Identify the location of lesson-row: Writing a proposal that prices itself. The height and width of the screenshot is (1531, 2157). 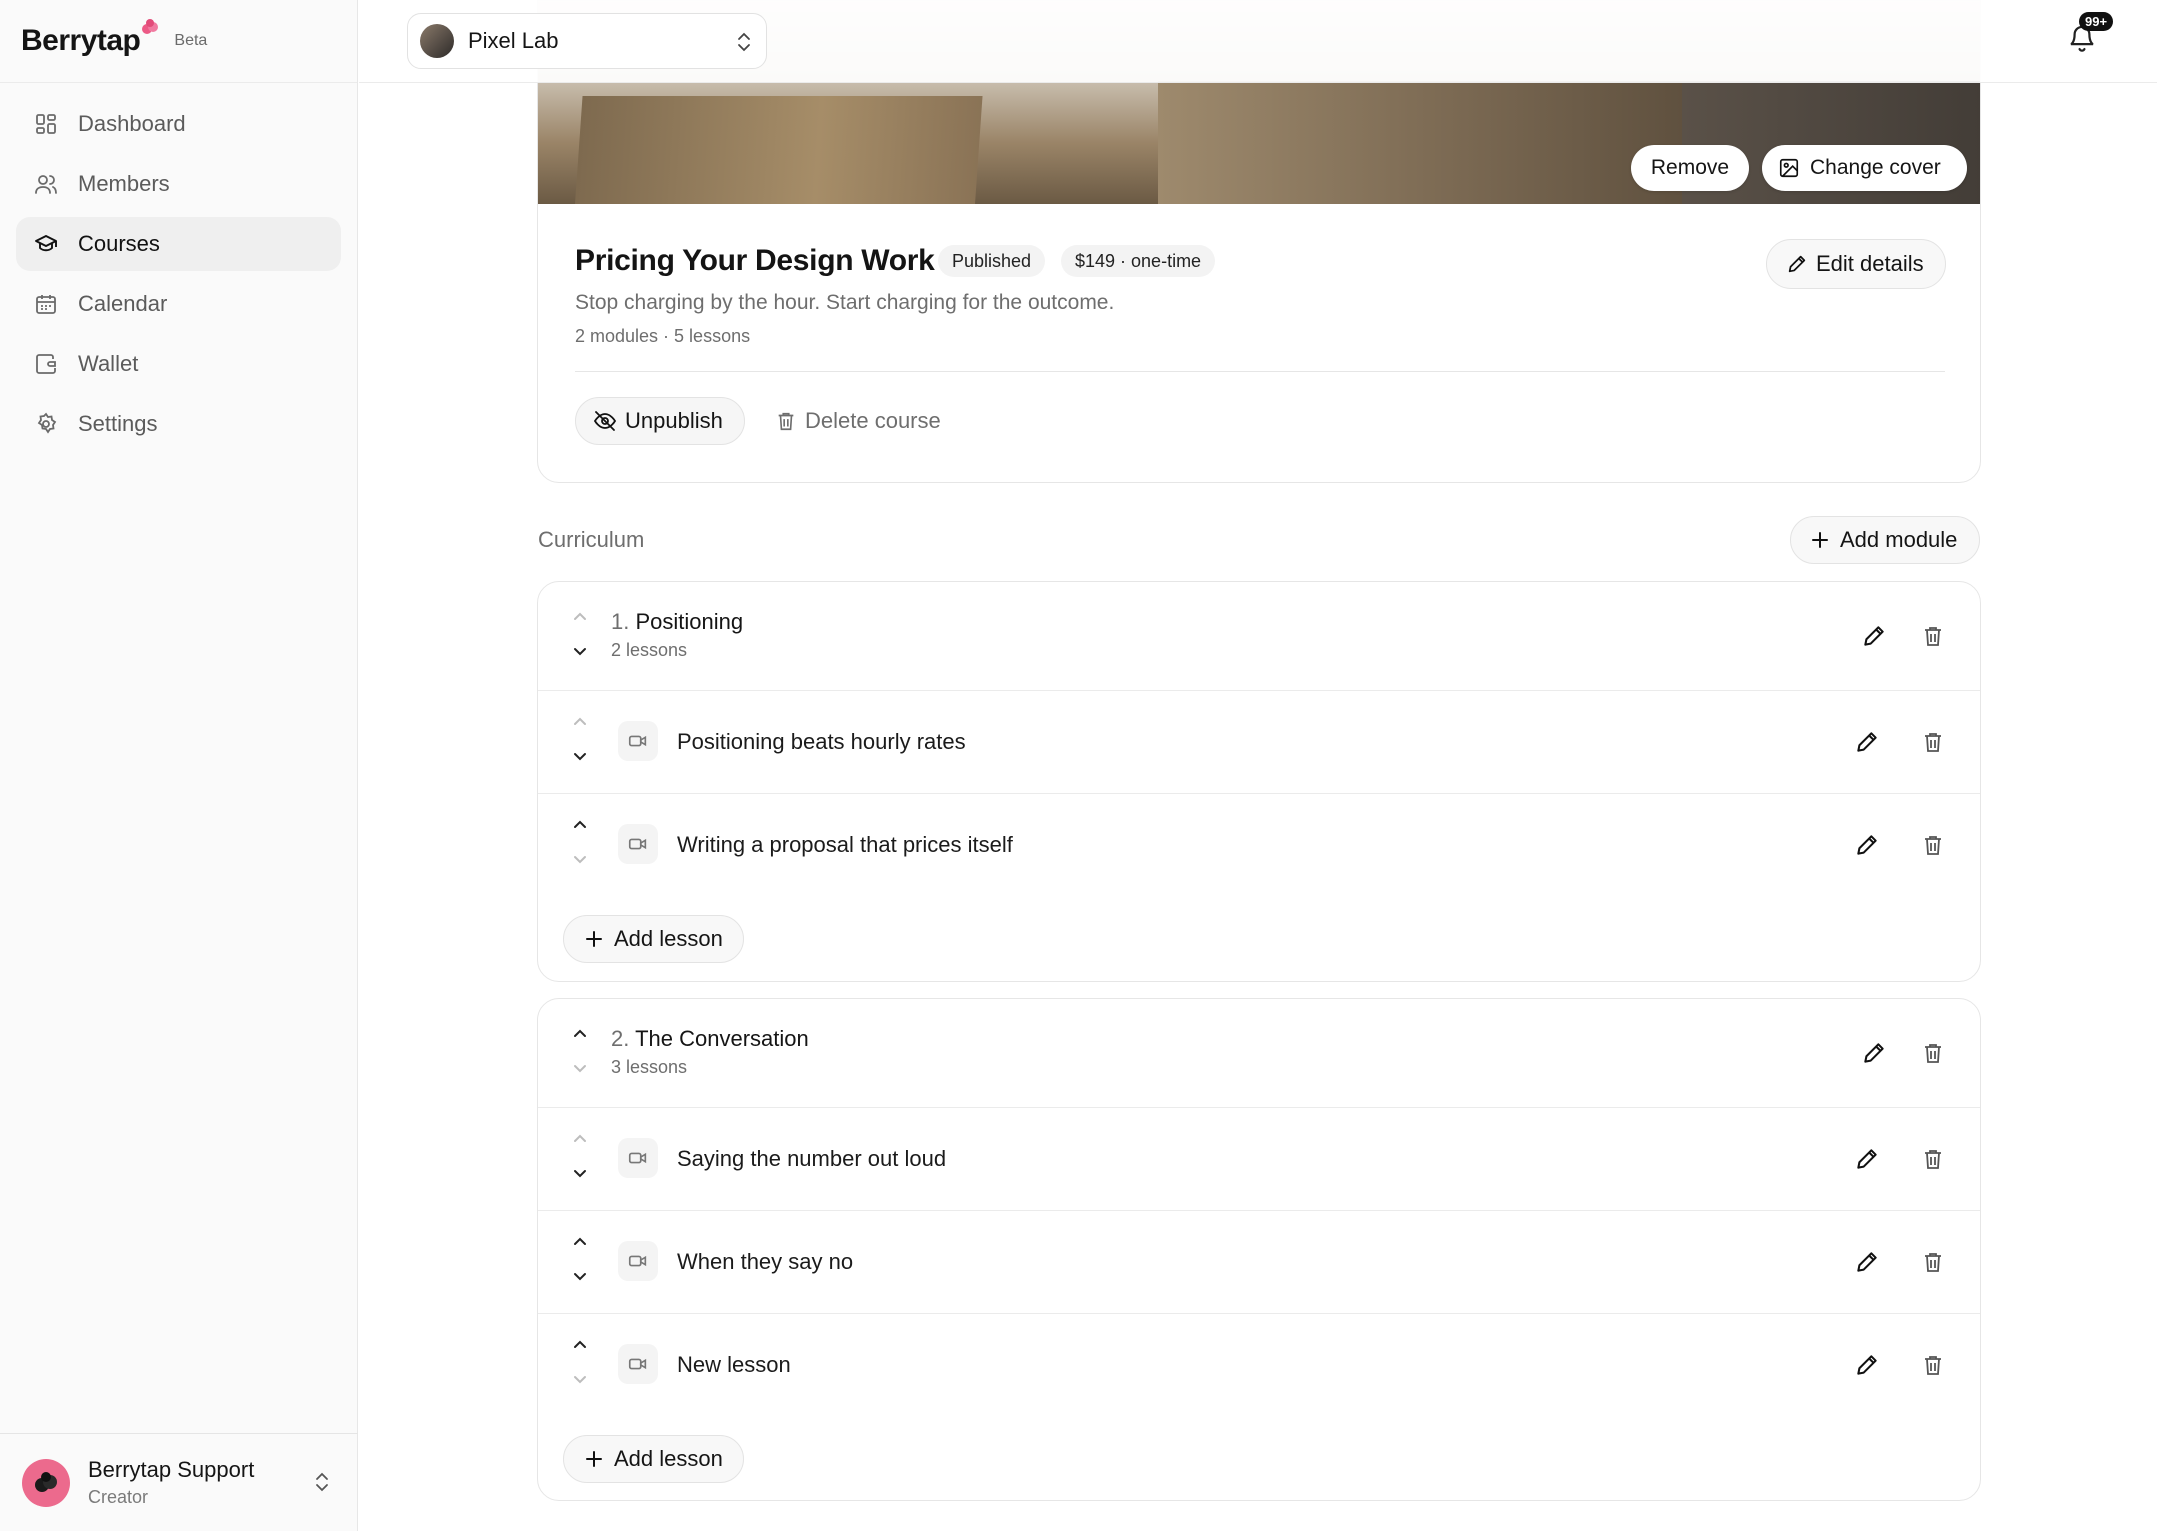
(1259, 845).